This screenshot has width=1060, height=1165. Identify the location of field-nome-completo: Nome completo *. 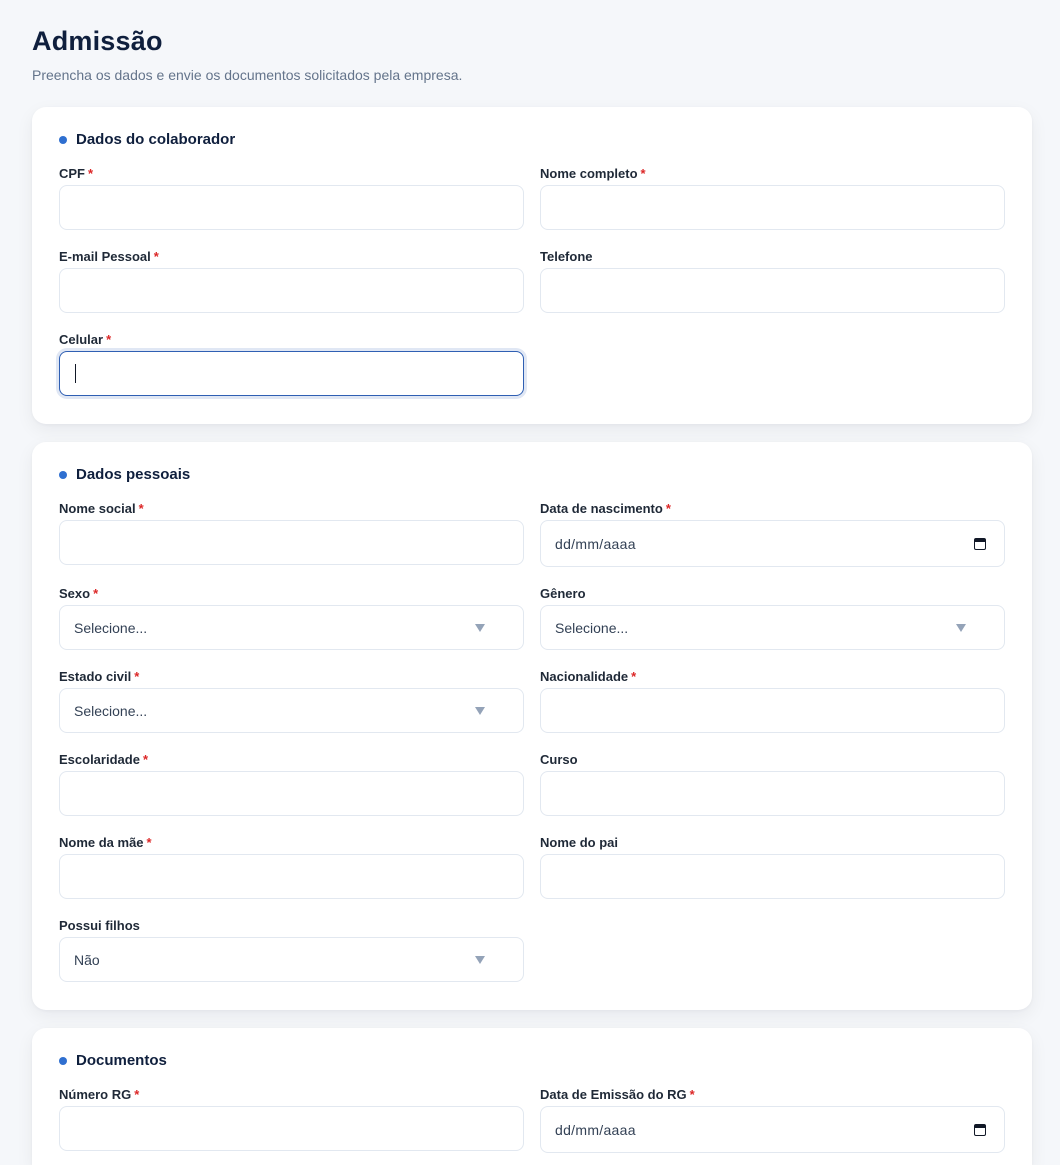
(772, 198).